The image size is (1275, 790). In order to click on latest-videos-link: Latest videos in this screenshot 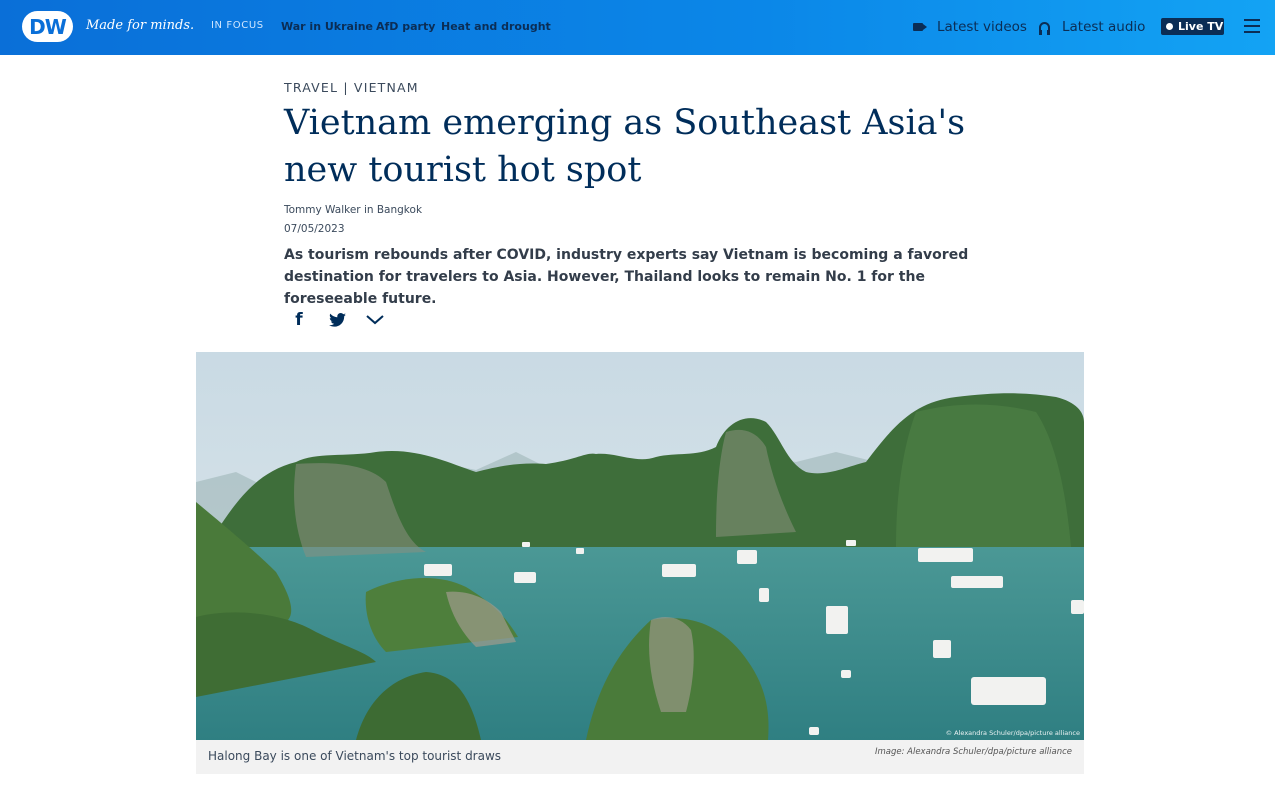, I will do `click(970, 27)`.